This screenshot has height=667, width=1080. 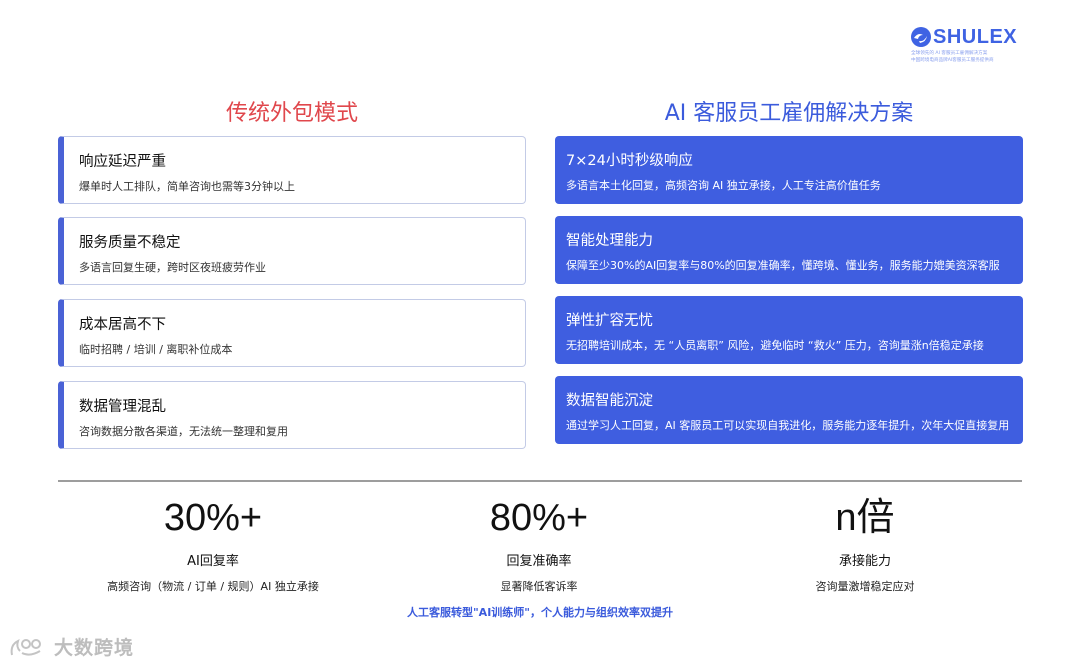 I want to click on stat-label: 承接能力, so click(x=864, y=561).